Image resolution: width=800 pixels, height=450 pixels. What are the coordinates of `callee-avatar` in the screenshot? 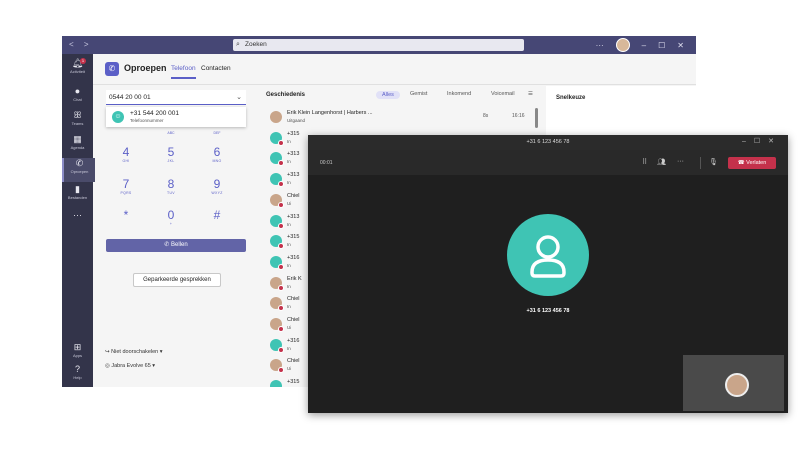 It's located at (548, 255).